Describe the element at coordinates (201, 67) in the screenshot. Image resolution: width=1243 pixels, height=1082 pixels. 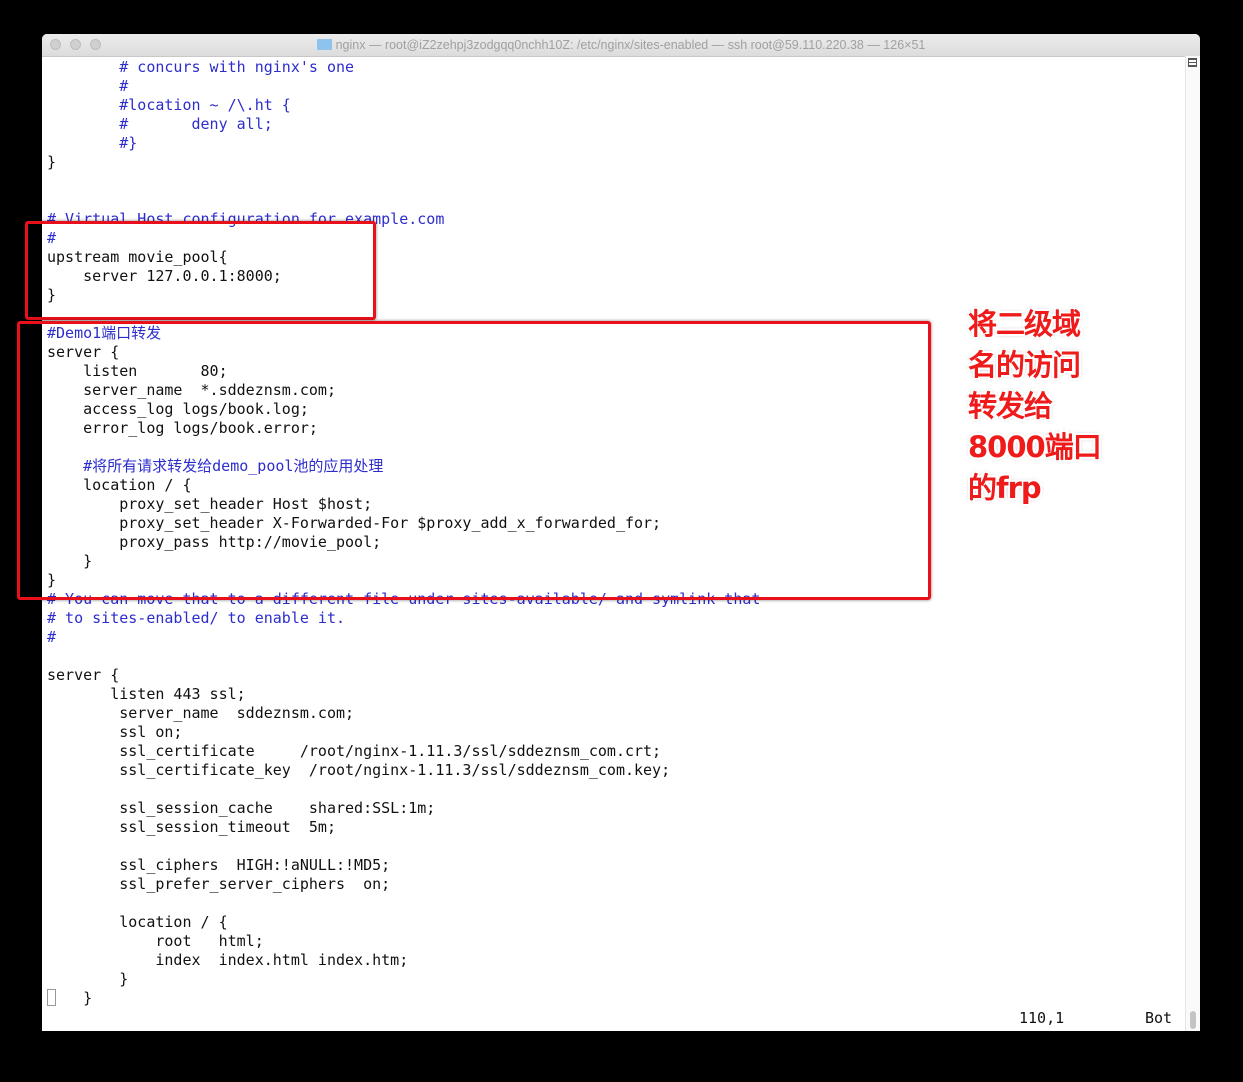
I see `code-line: # concurs with nginx's one` at that location.